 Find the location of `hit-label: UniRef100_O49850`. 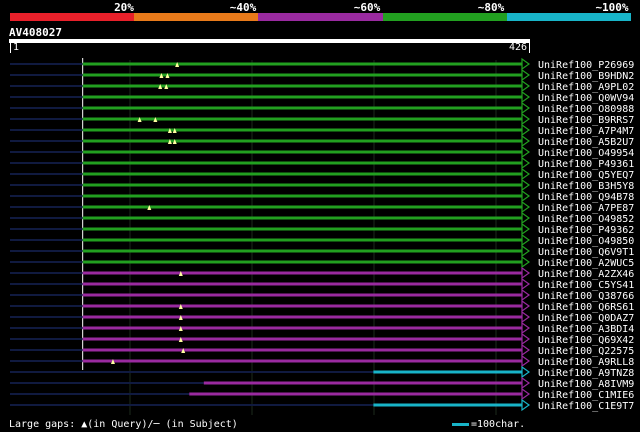

hit-label: UniRef100_O49850 is located at coordinates (586, 241).